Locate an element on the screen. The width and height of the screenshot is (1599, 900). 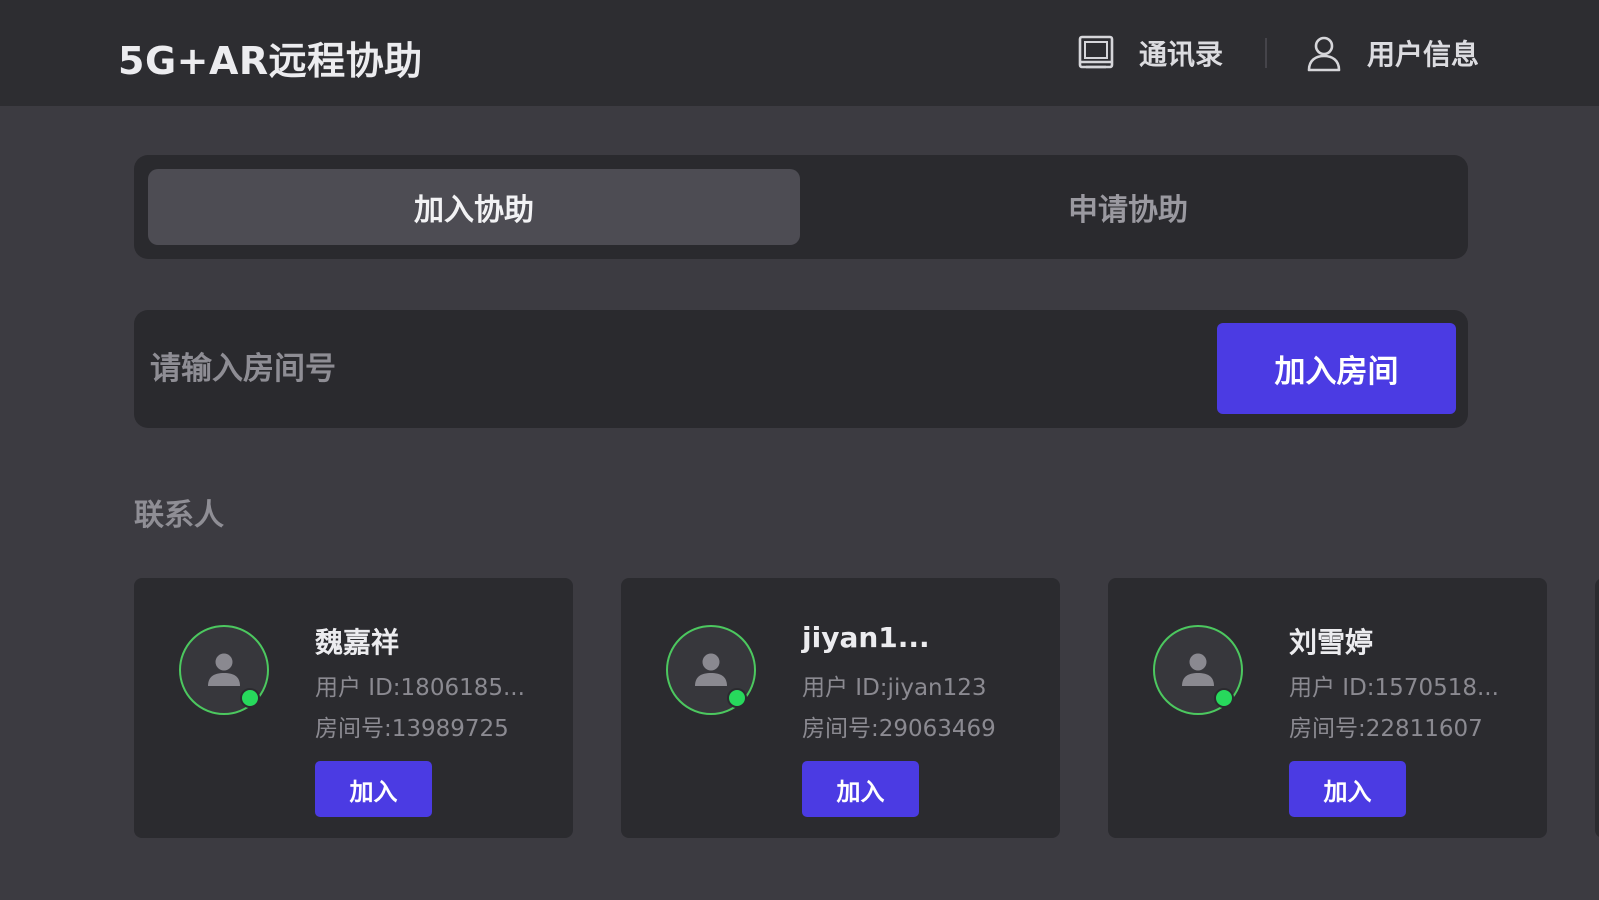
user-info-nav-button: 用户信息 is located at coordinates (1391, 53).